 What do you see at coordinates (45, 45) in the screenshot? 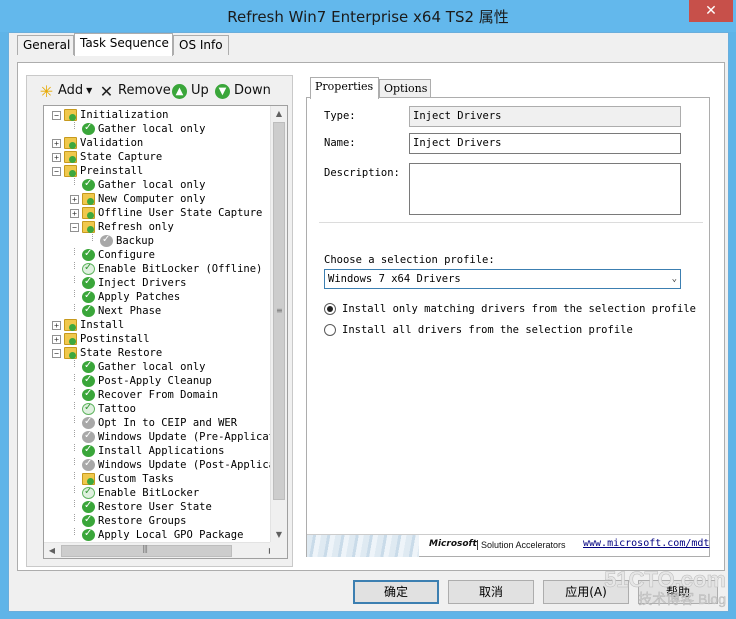
I see `tab-general: General` at bounding box center [45, 45].